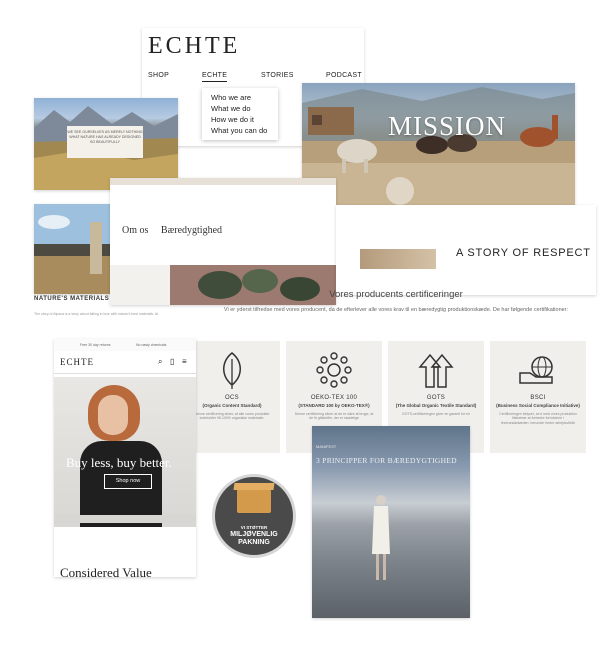 This screenshot has width=615, height=657. Describe the element at coordinates (536, 370) in the screenshot. I see `globe-hand-icon` at that location.